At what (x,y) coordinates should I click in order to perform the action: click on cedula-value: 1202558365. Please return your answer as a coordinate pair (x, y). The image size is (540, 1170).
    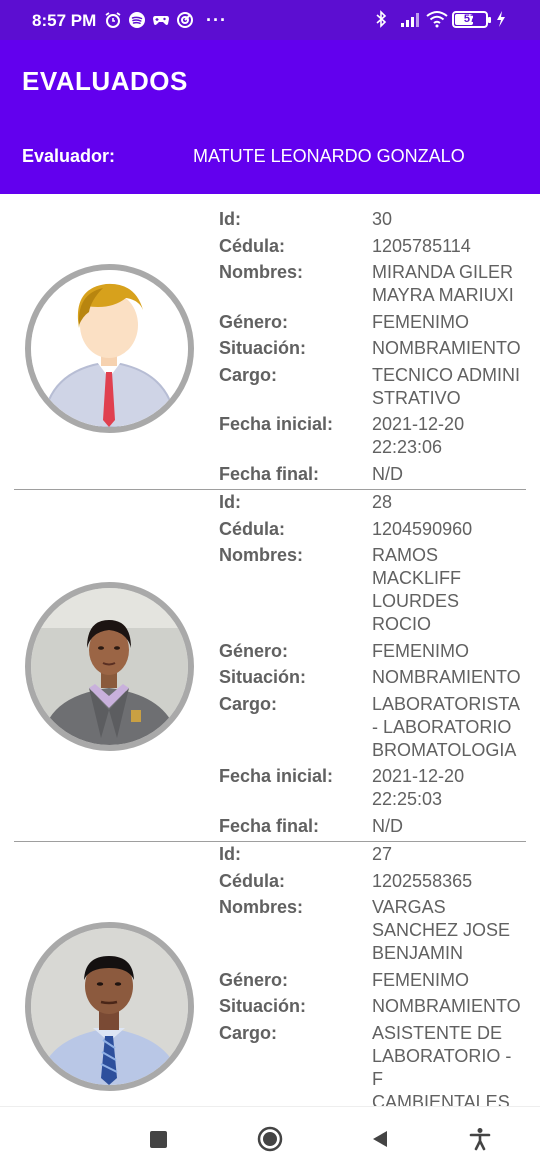
    Looking at the image, I should click on (422, 880).